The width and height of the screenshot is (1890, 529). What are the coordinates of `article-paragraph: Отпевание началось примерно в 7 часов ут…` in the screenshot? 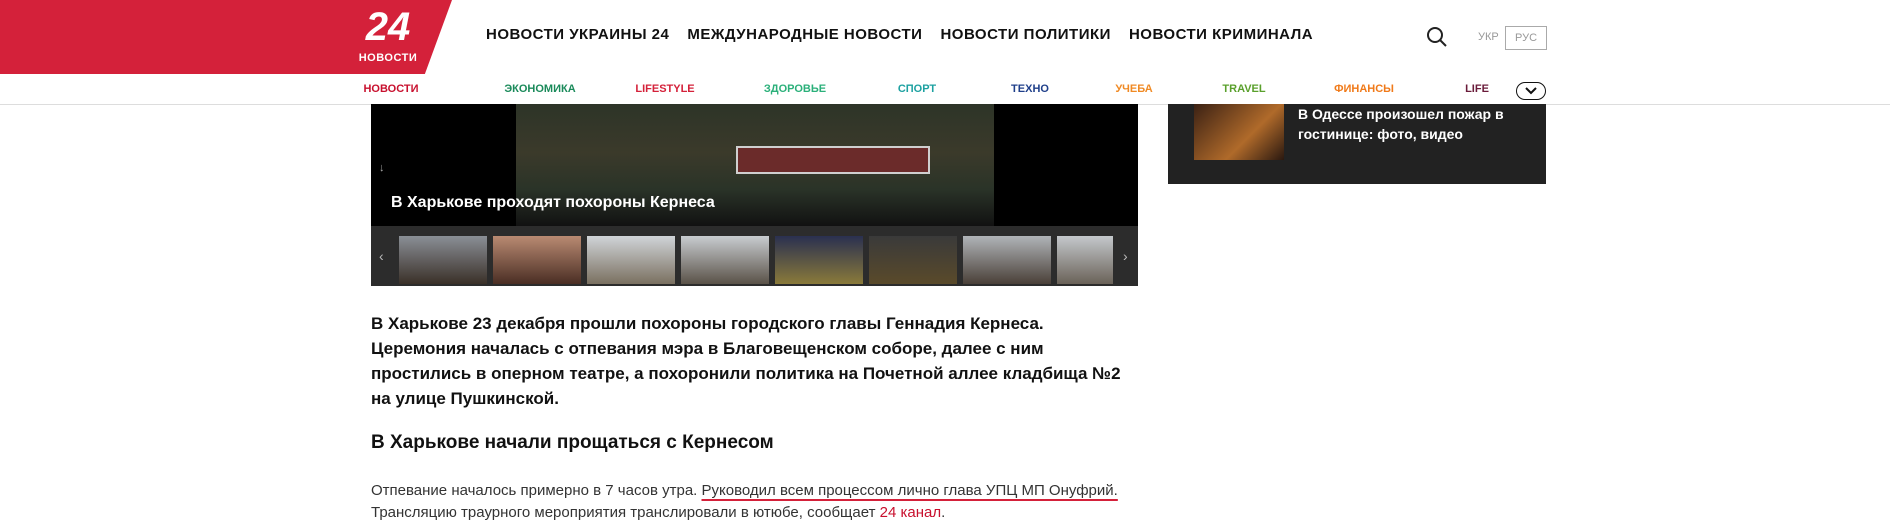 It's located at (756, 502).